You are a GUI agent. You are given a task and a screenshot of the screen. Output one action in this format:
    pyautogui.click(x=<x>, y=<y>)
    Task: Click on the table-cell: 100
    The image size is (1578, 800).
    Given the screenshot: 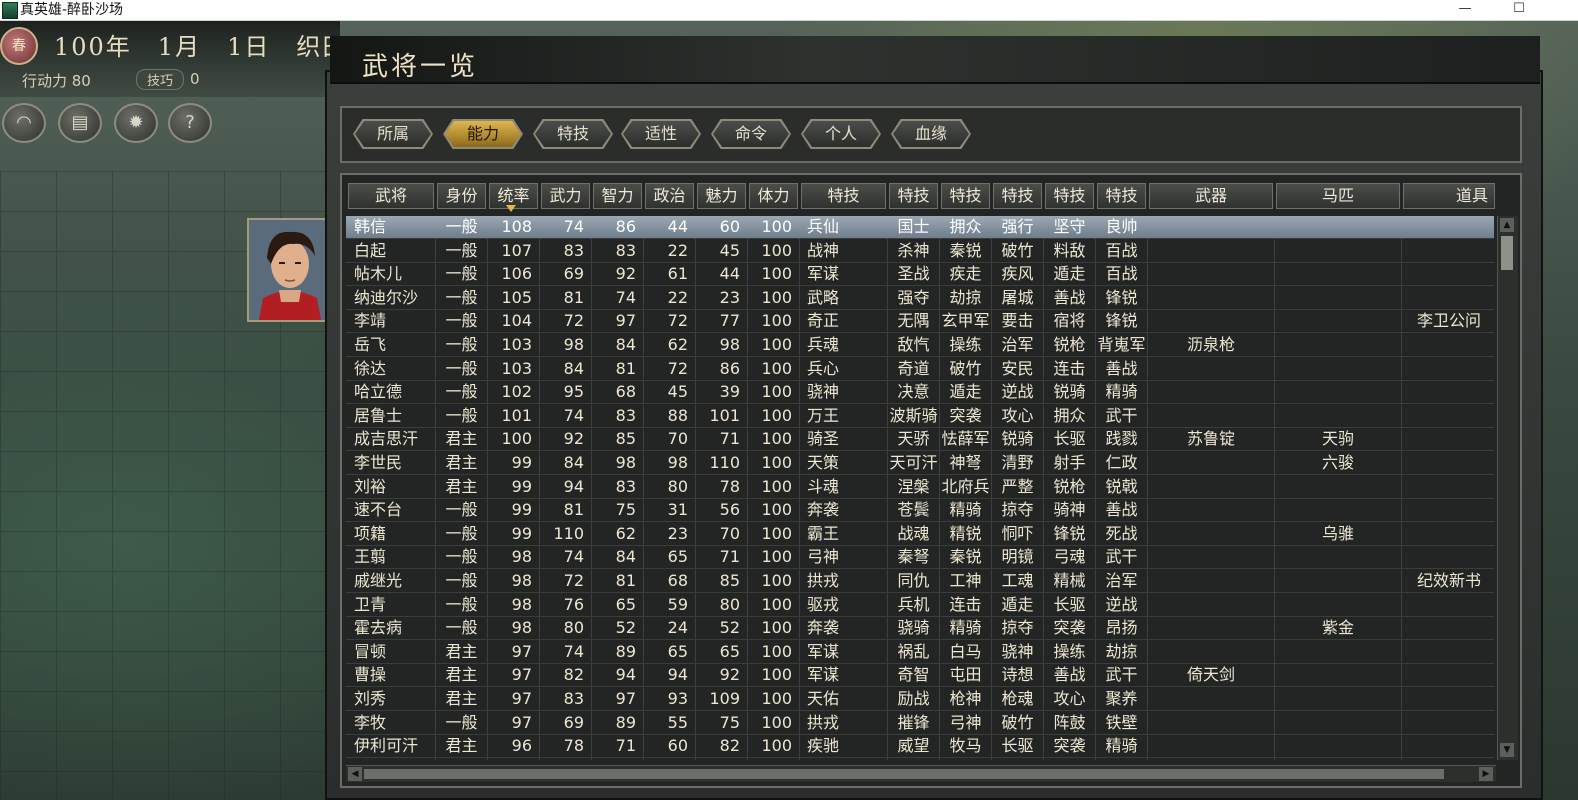 What is the action you would take?
    pyautogui.click(x=776, y=439)
    